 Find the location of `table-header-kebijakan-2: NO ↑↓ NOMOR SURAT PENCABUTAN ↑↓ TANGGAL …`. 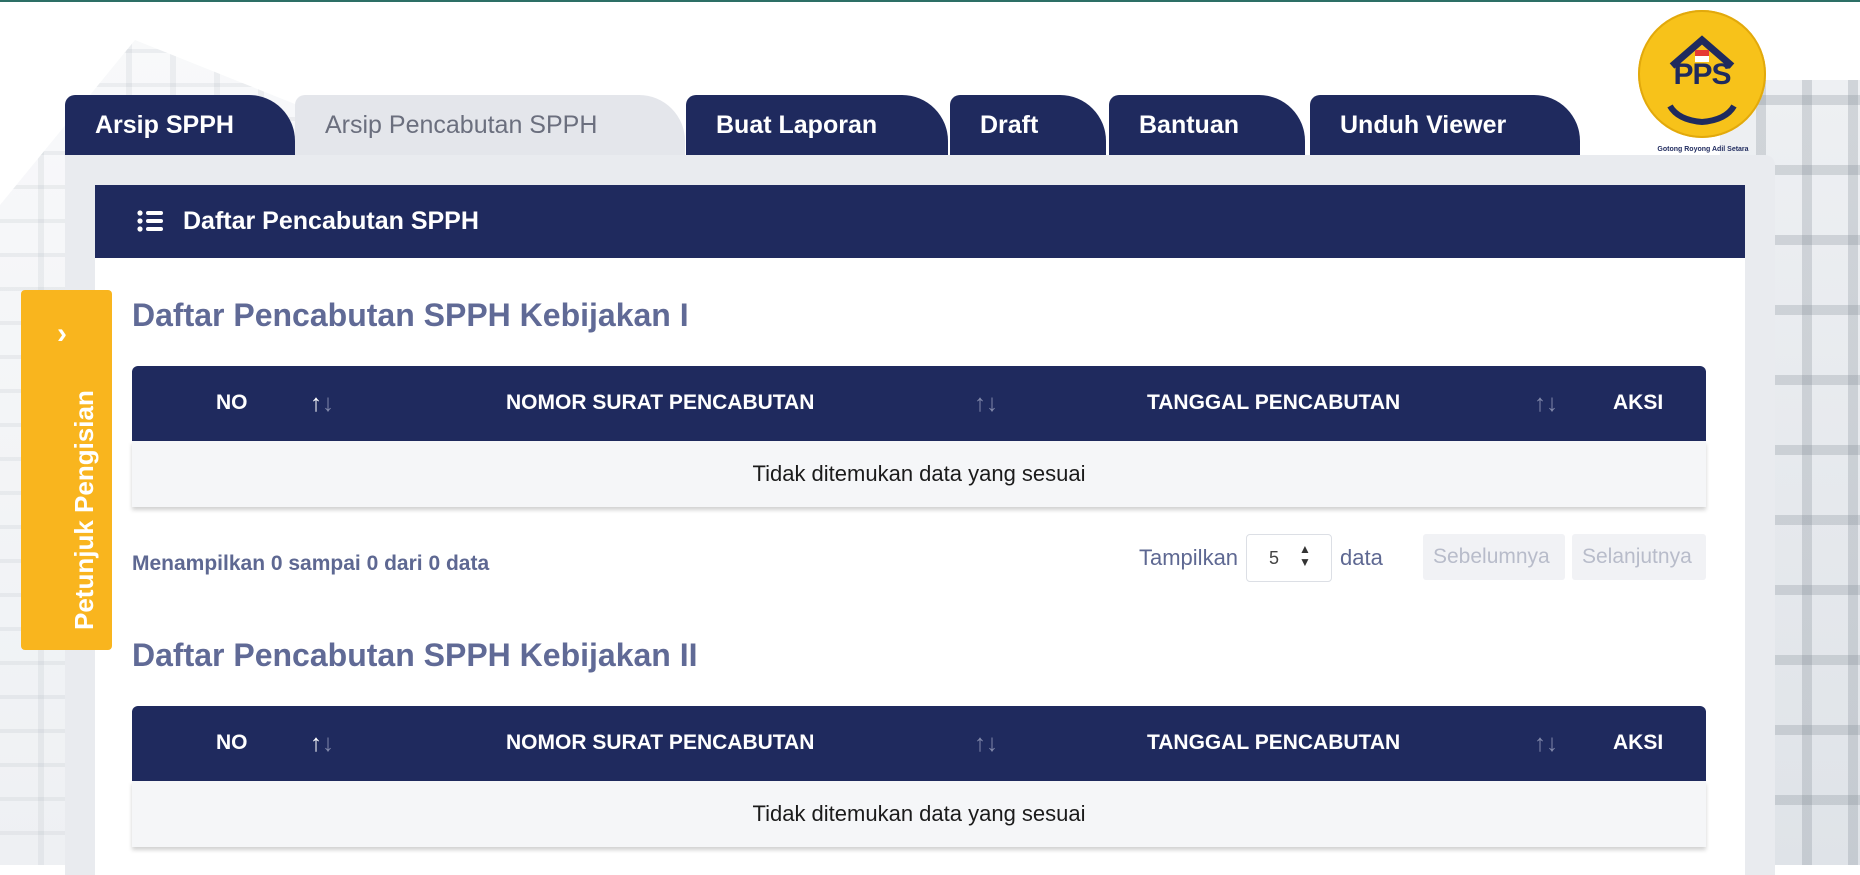

table-header-kebijakan-2: NO ↑↓ NOMOR SURAT PENCABUTAN ↑↓ TANGGAL … is located at coordinates (919, 743).